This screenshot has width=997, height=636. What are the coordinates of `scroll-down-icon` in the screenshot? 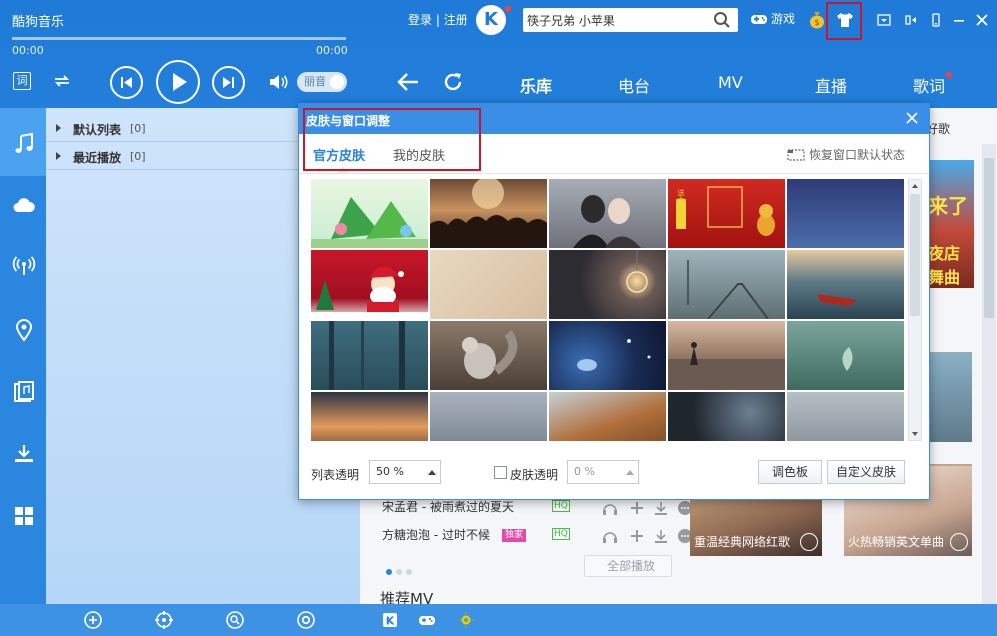 It's located at (915, 434).